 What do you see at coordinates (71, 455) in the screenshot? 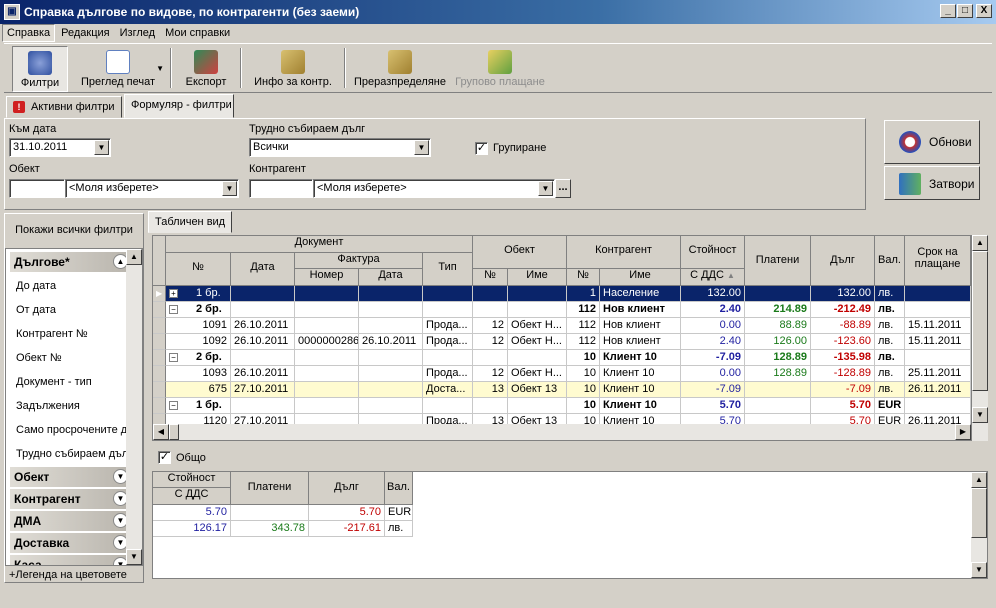
I see `filter-item-hard-debt: Трудно събираем дъл` at bounding box center [71, 455].